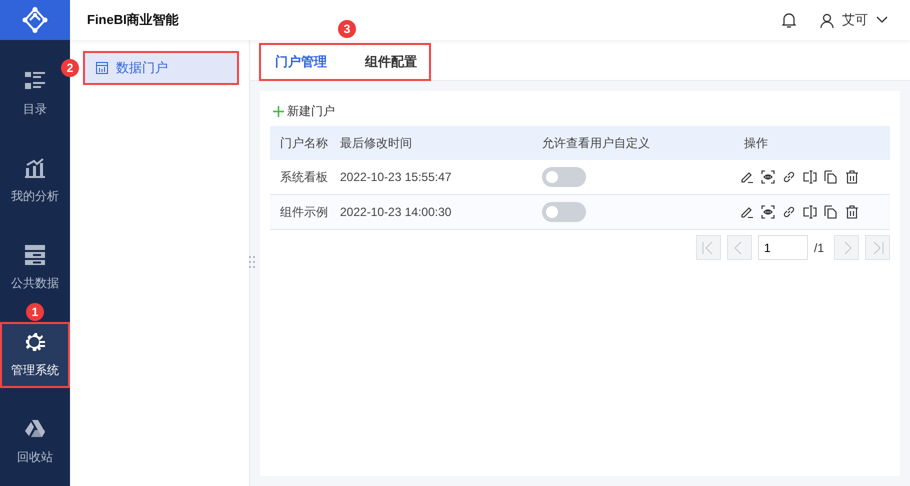 This screenshot has height=486, width=910. I want to click on sidebar-item: 我的分析, so click(35, 181).